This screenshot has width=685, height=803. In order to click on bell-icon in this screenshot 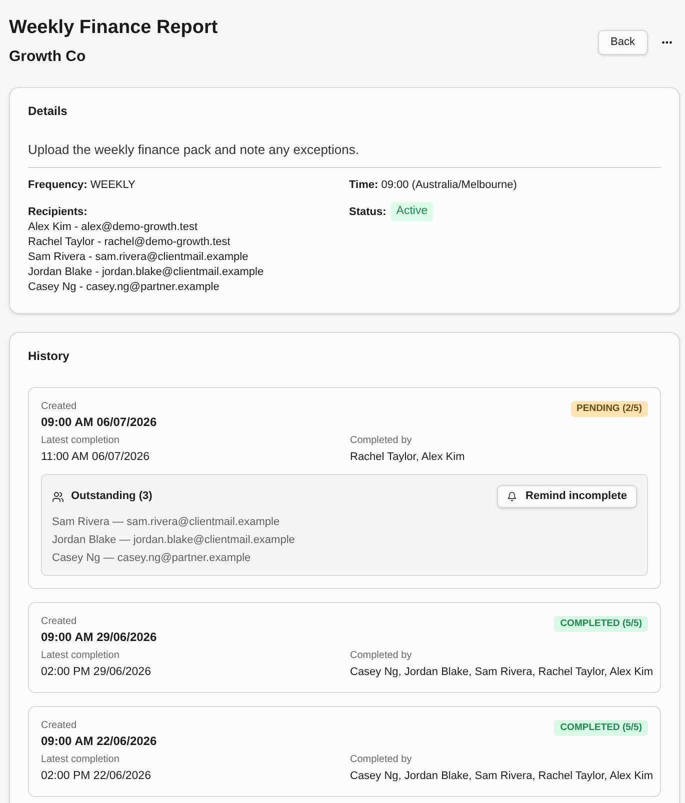, I will do `click(511, 496)`.